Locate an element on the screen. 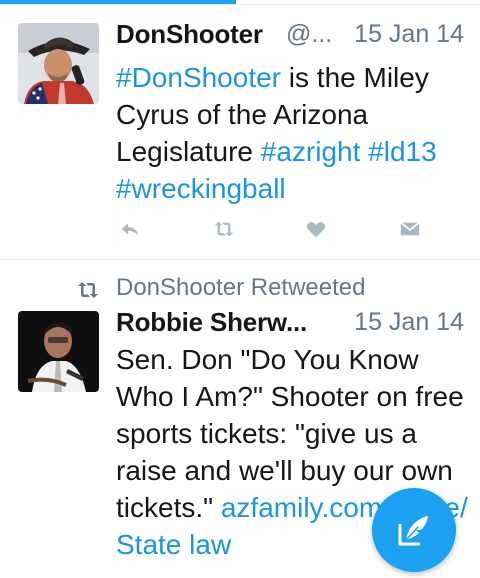 This screenshot has height=578, width=480. direct-message-icon is located at coordinates (410, 228).